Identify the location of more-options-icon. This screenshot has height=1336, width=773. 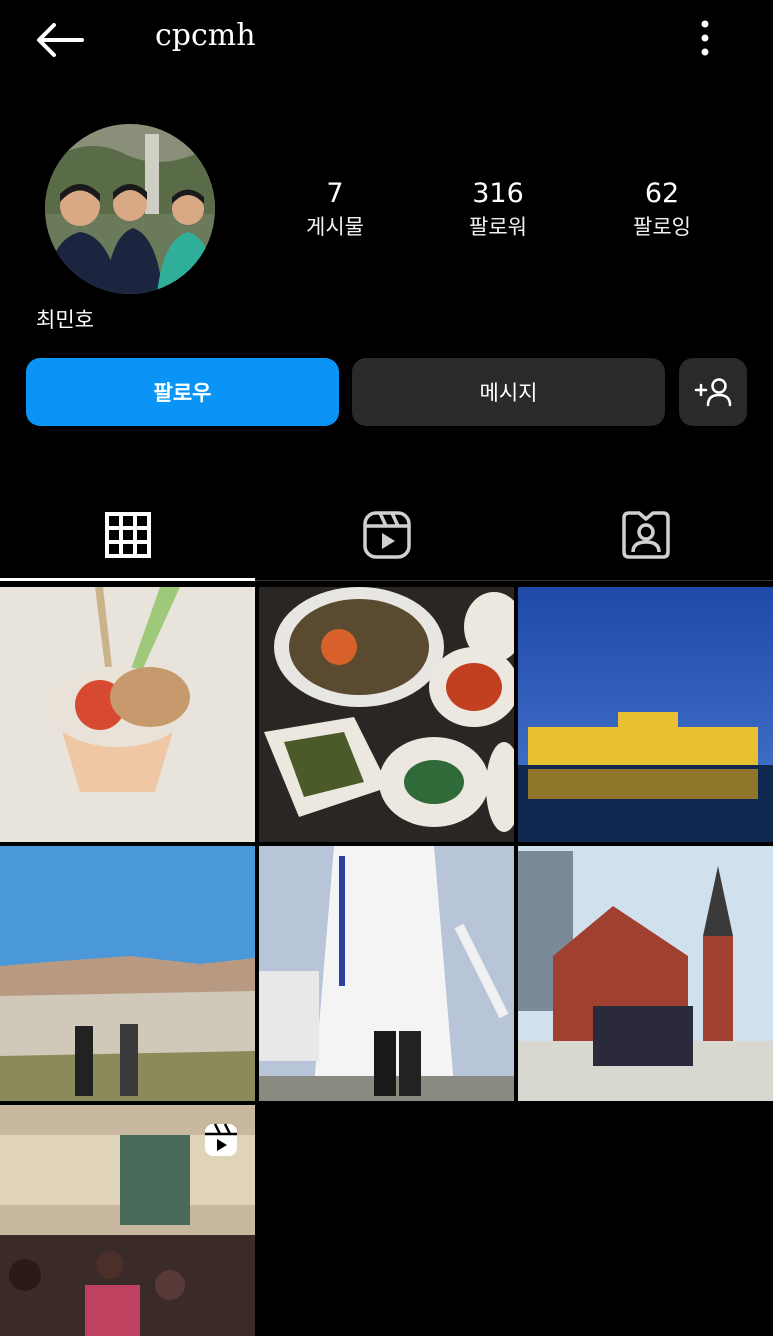
(705, 38).